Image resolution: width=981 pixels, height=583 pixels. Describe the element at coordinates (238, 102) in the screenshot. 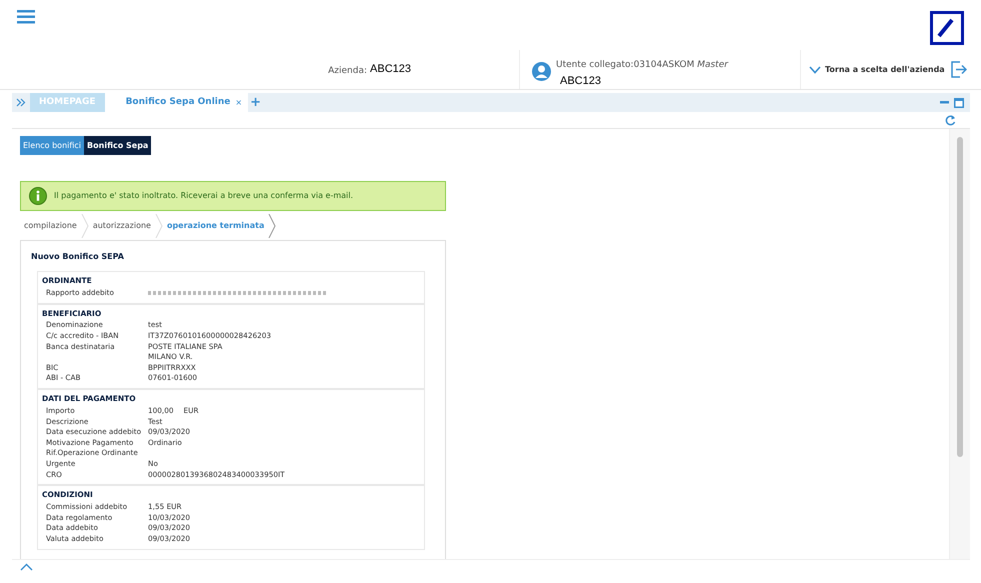

I see `close-tab-button: ×` at that location.